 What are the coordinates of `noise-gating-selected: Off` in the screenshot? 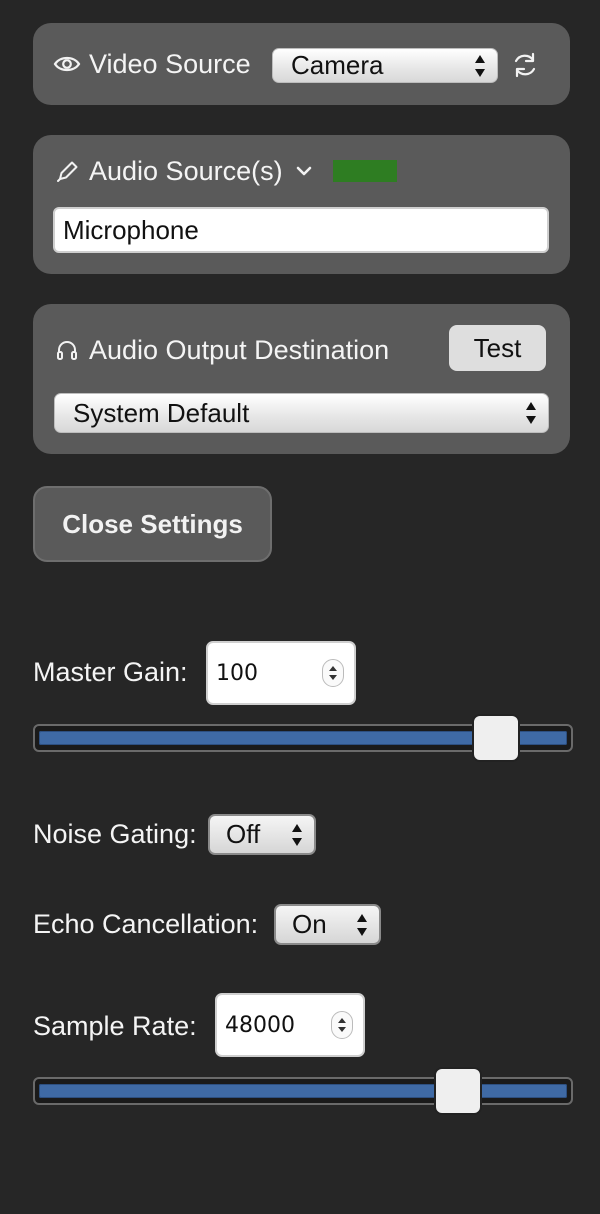 It's located at (243, 834).